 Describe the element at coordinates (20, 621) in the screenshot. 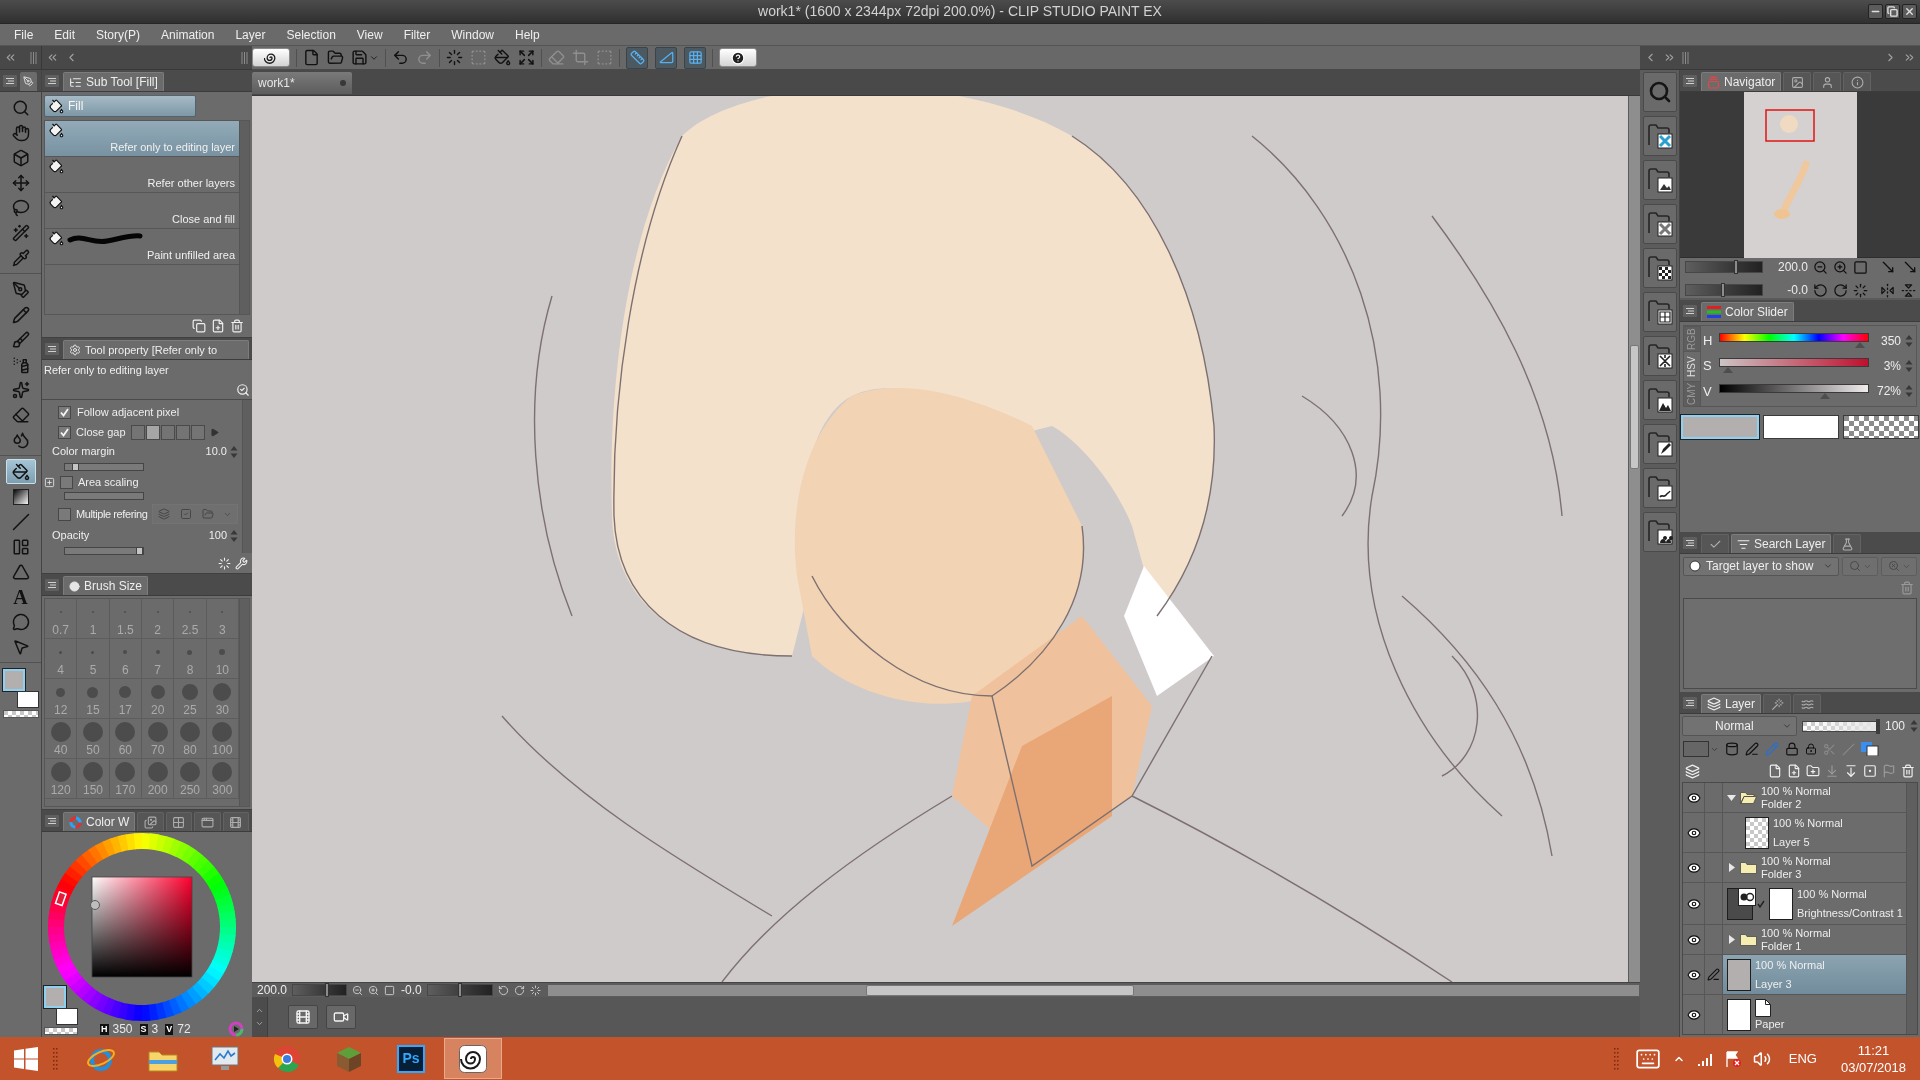

I see `speech-balloon-icon` at that location.